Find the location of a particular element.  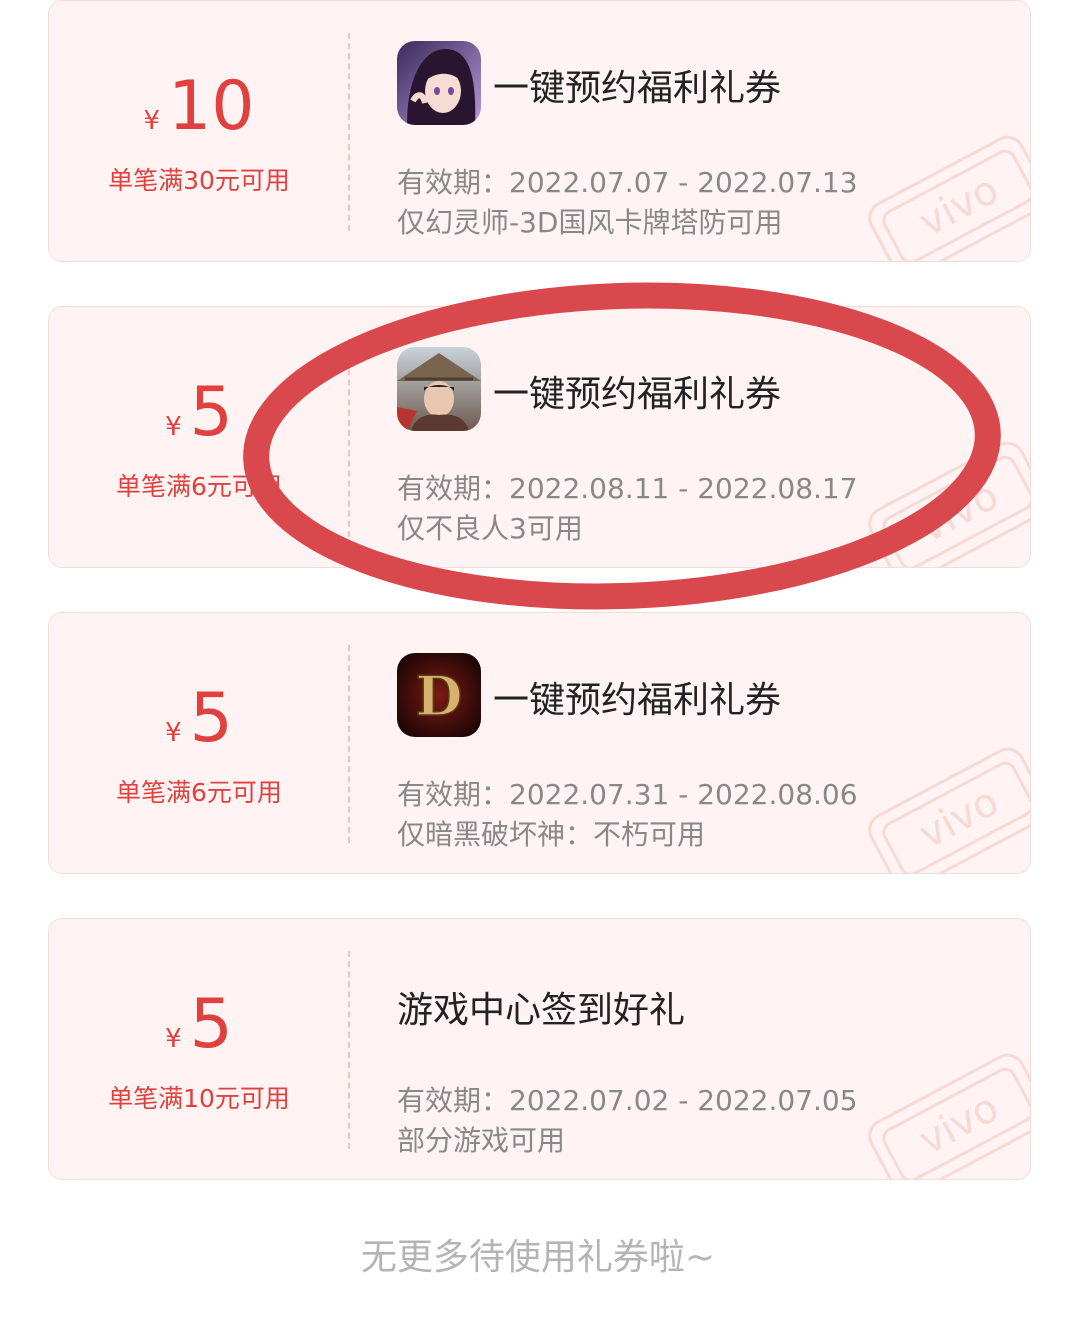

coupon-validity: 有效期：2022.08.11 - 2022.08.17 is located at coordinates (627, 488).